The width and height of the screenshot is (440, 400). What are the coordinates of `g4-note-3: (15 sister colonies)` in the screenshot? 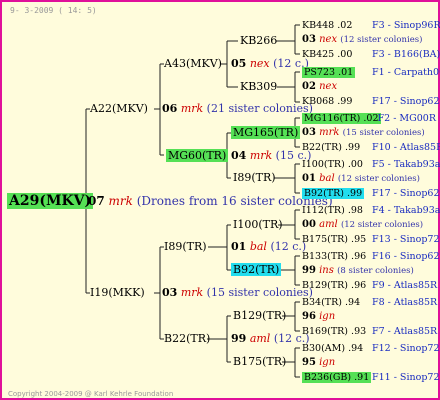 It's located at (383, 133).